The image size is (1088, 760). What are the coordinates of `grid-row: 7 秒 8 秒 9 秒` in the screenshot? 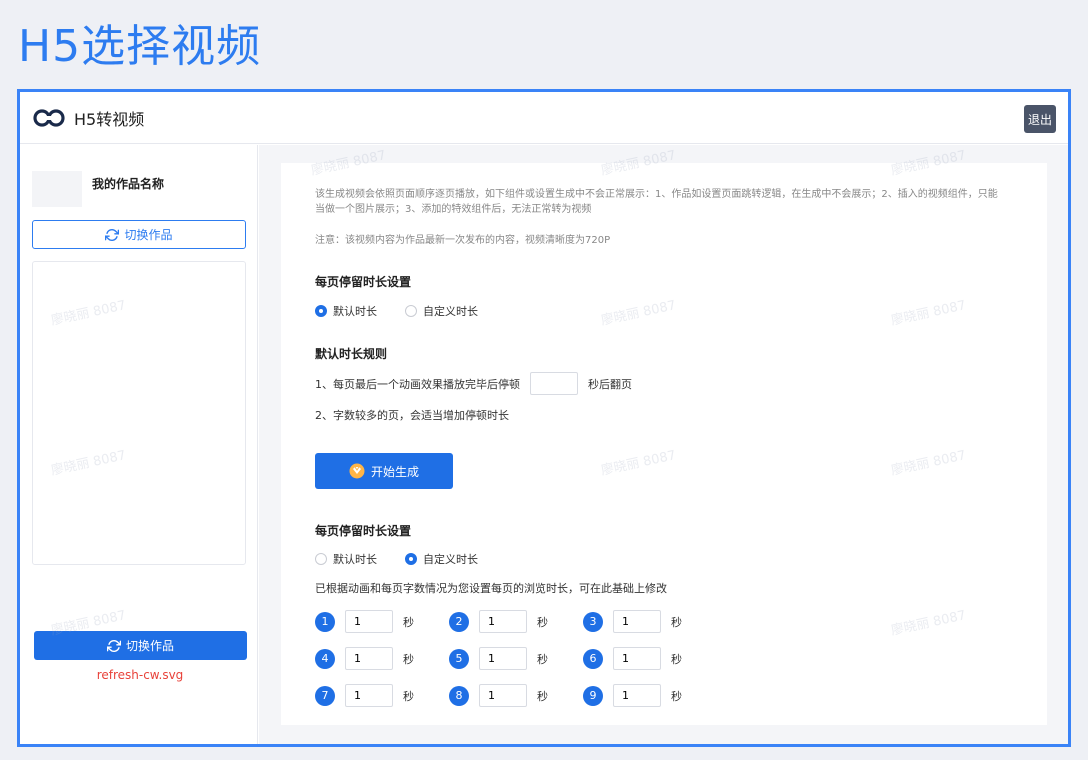 It's located at (525, 695).